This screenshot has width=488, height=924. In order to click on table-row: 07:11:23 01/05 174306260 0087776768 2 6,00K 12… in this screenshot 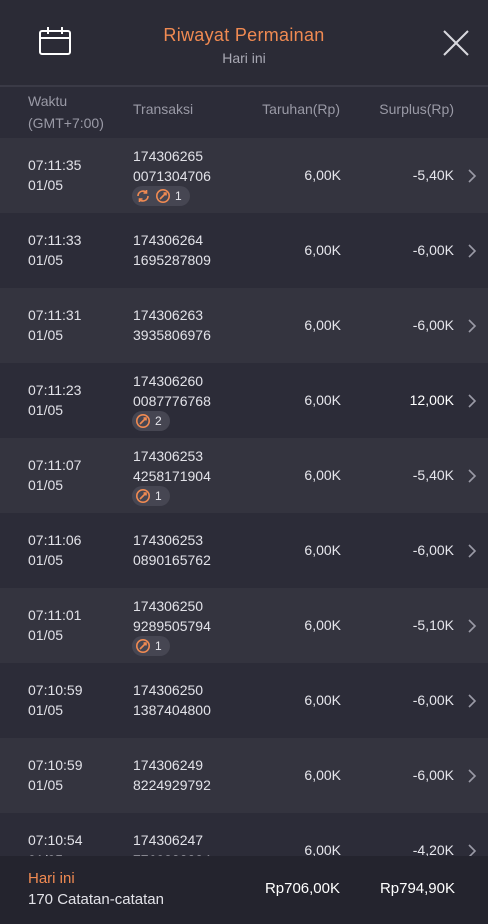, I will do `click(244, 400)`.